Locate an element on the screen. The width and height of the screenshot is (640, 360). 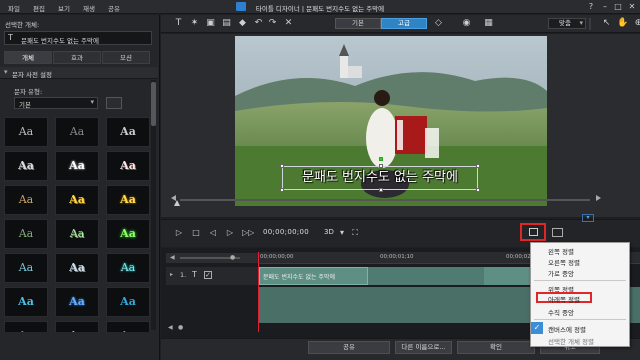
text-type-label: 문자 유형: is located at coordinates (28, 92).